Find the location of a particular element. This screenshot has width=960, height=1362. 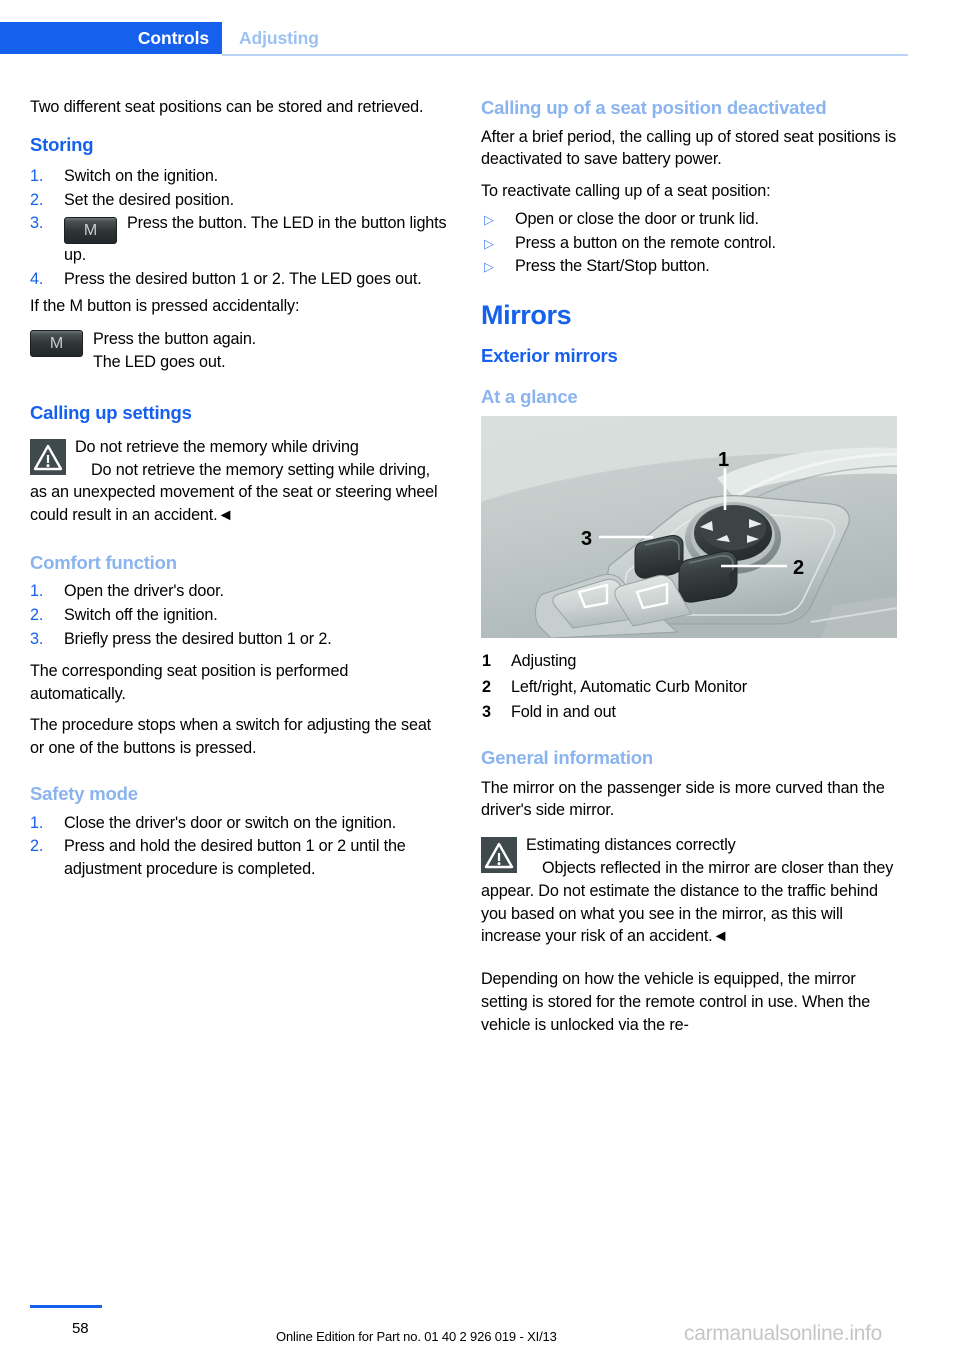

page-header: Controls Adjusting is located at coordinates (480, 40).